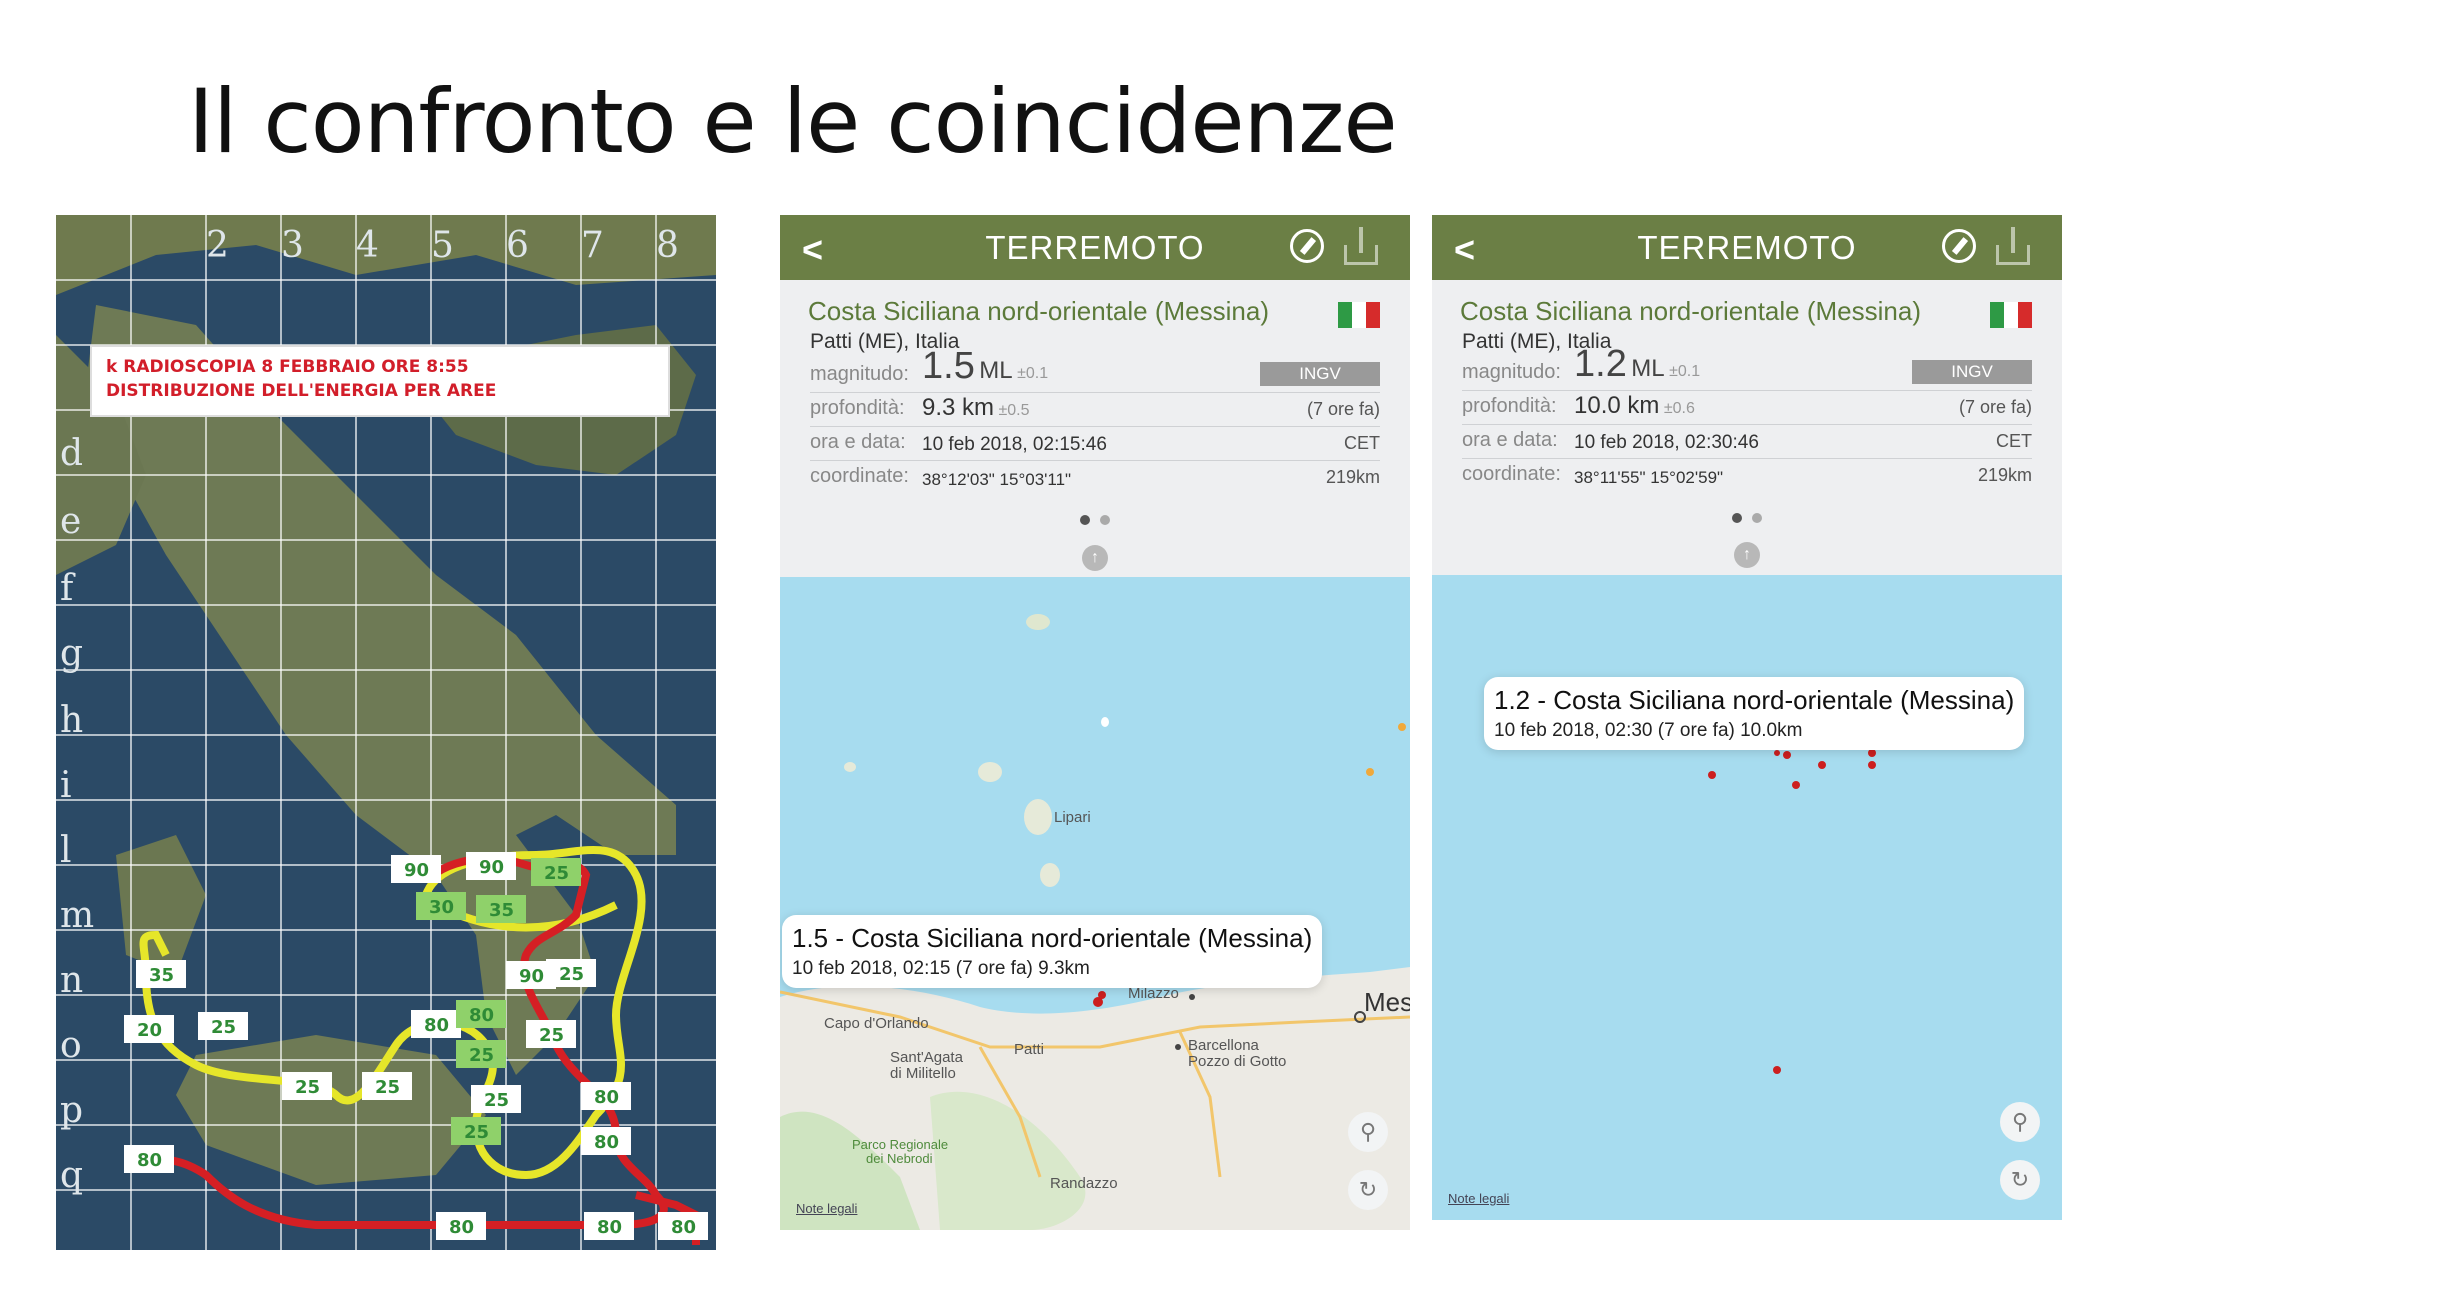 This screenshot has height=1298, width=2440. I want to click on magnitude-value: 1.5, so click(948, 366).